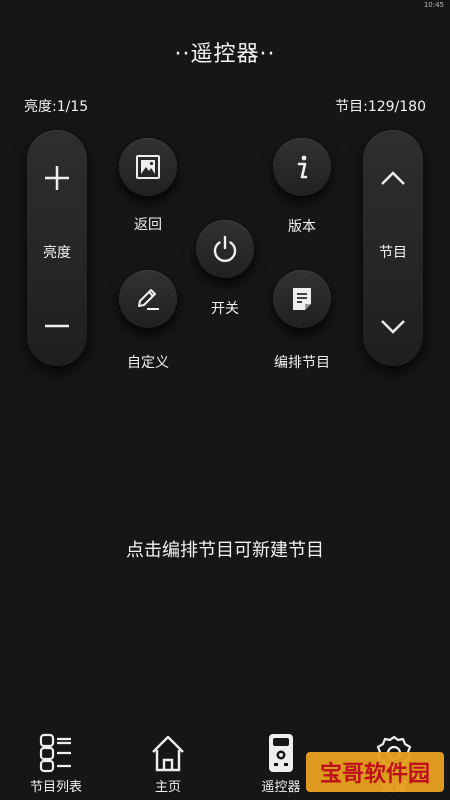 The height and width of the screenshot is (800, 450). What do you see at coordinates (393, 253) in the screenshot?
I see `channel-label: 节目` at bounding box center [393, 253].